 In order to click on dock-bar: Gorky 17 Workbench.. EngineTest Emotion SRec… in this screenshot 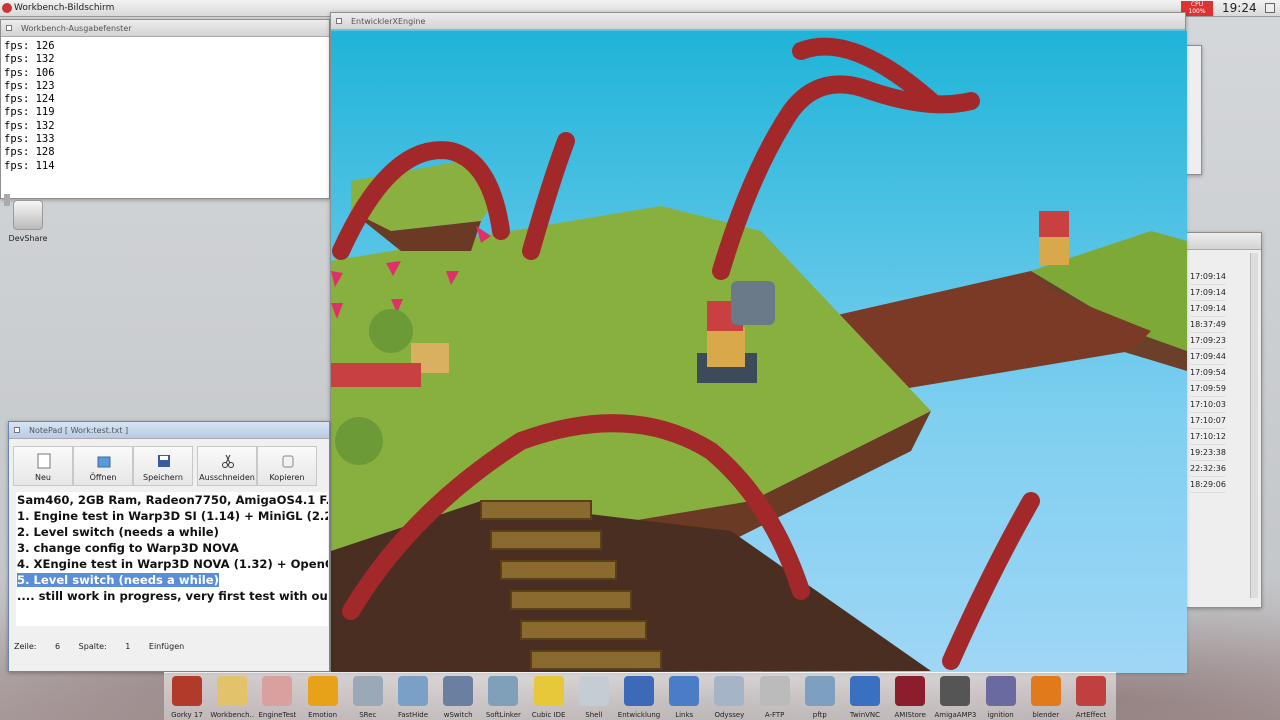, I will do `click(640, 696)`.